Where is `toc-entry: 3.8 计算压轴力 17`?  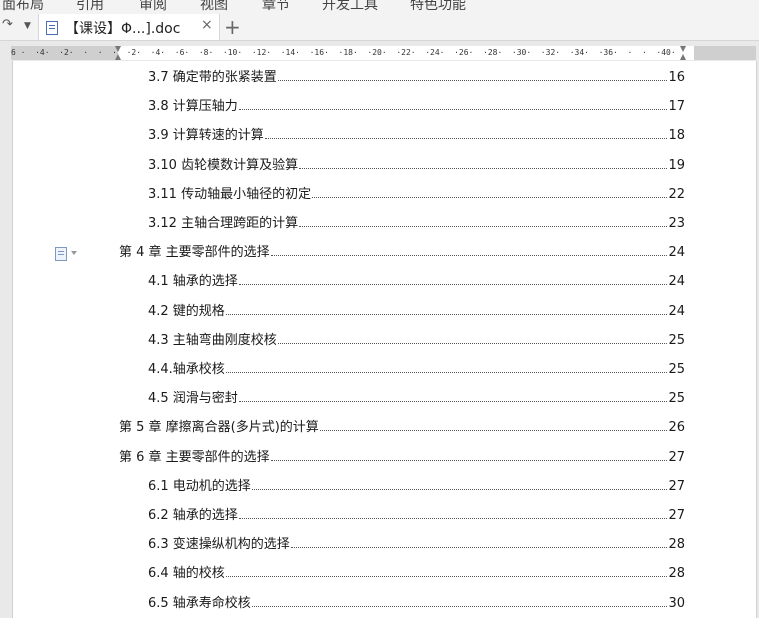
toc-entry: 3.8 计算压轴力 17 is located at coordinates (416, 104).